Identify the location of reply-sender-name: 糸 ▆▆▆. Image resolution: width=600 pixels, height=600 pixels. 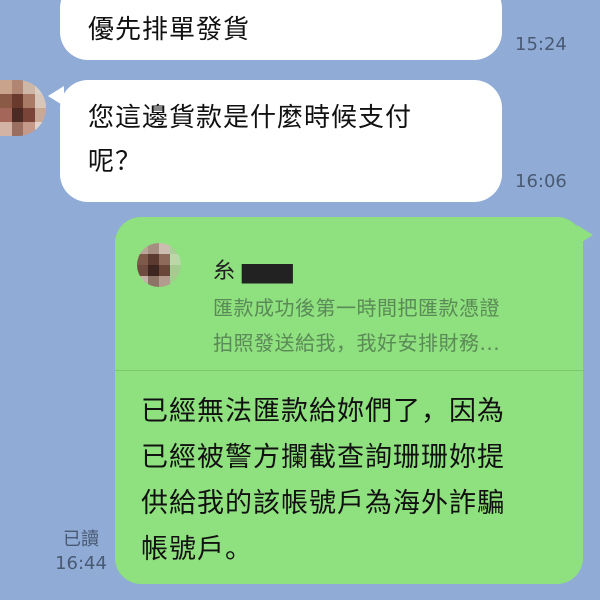
(253, 271).